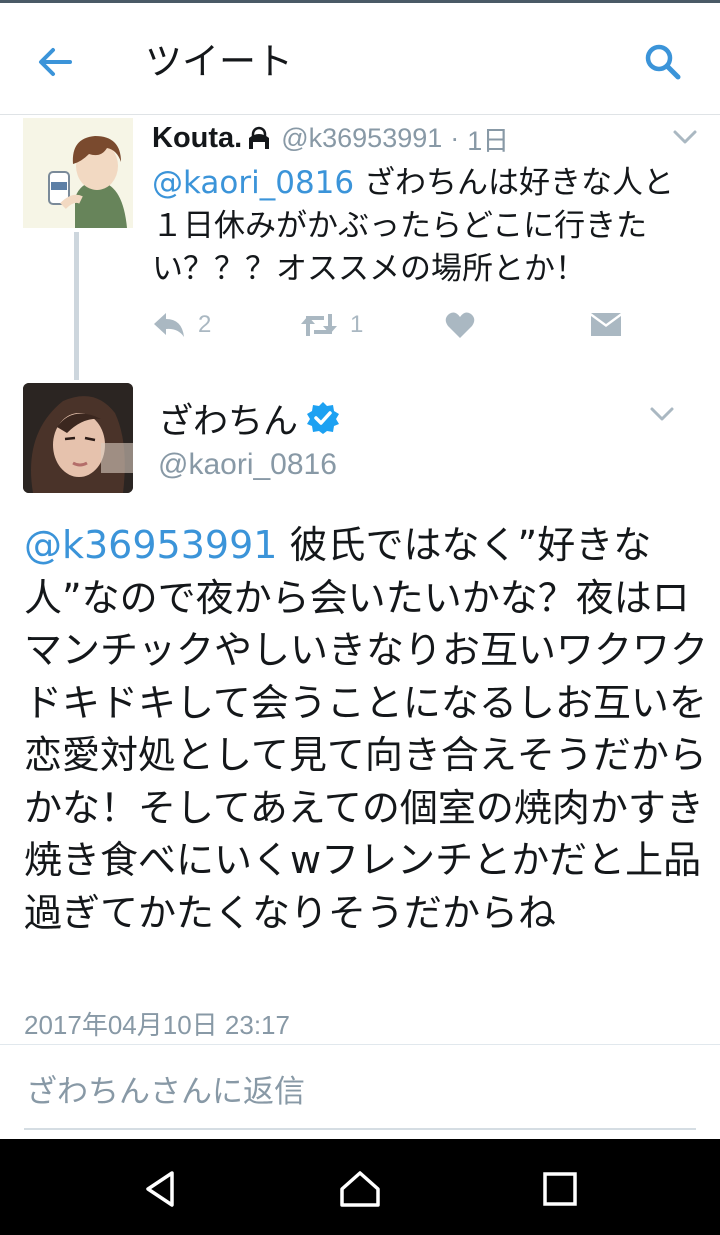  Describe the element at coordinates (253, 183) in the screenshot. I see `mention-link: @kaori_0816` at that location.